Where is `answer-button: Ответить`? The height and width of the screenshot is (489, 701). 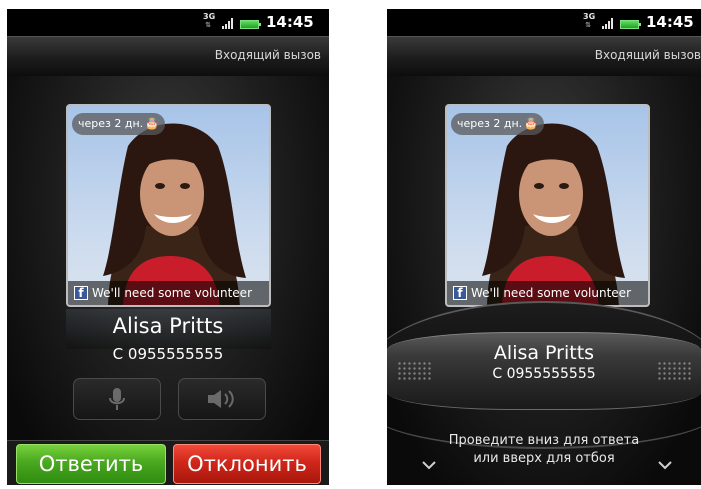 answer-button: Ответить is located at coordinates (91, 464).